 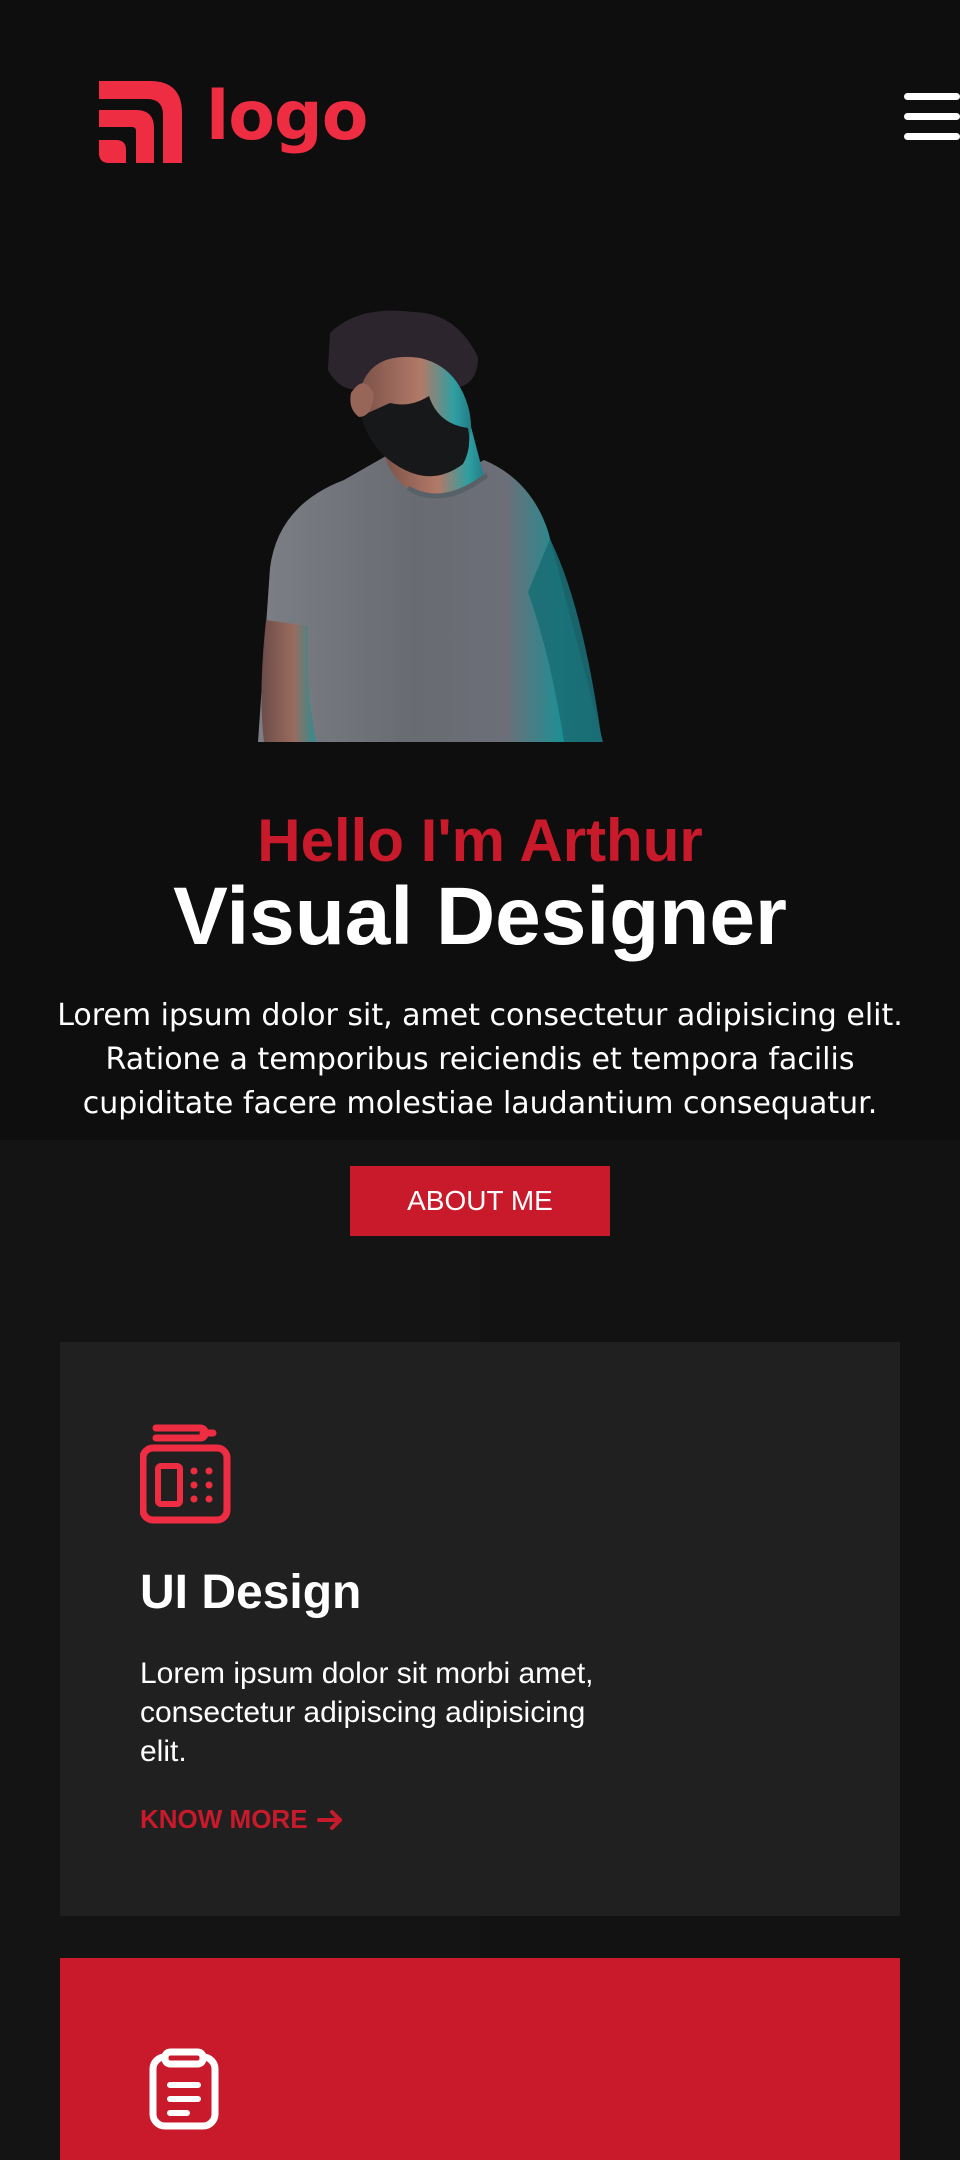 What do you see at coordinates (480, 120) in the screenshot?
I see `site-header: logo` at bounding box center [480, 120].